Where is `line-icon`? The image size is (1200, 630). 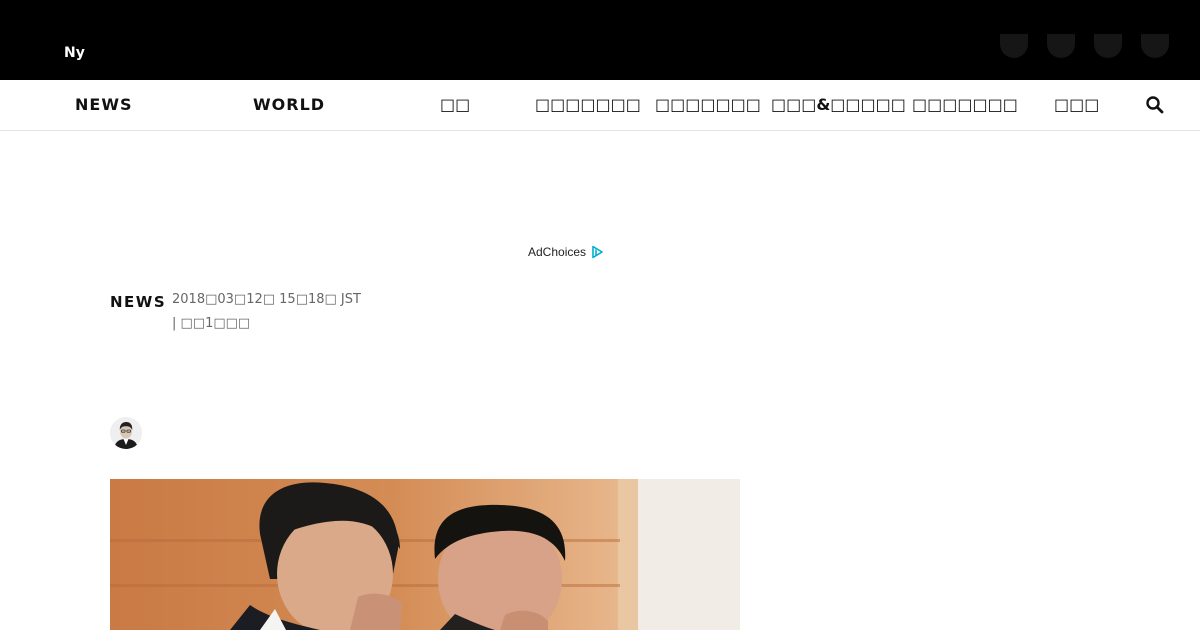 line-icon is located at coordinates (1108, 46).